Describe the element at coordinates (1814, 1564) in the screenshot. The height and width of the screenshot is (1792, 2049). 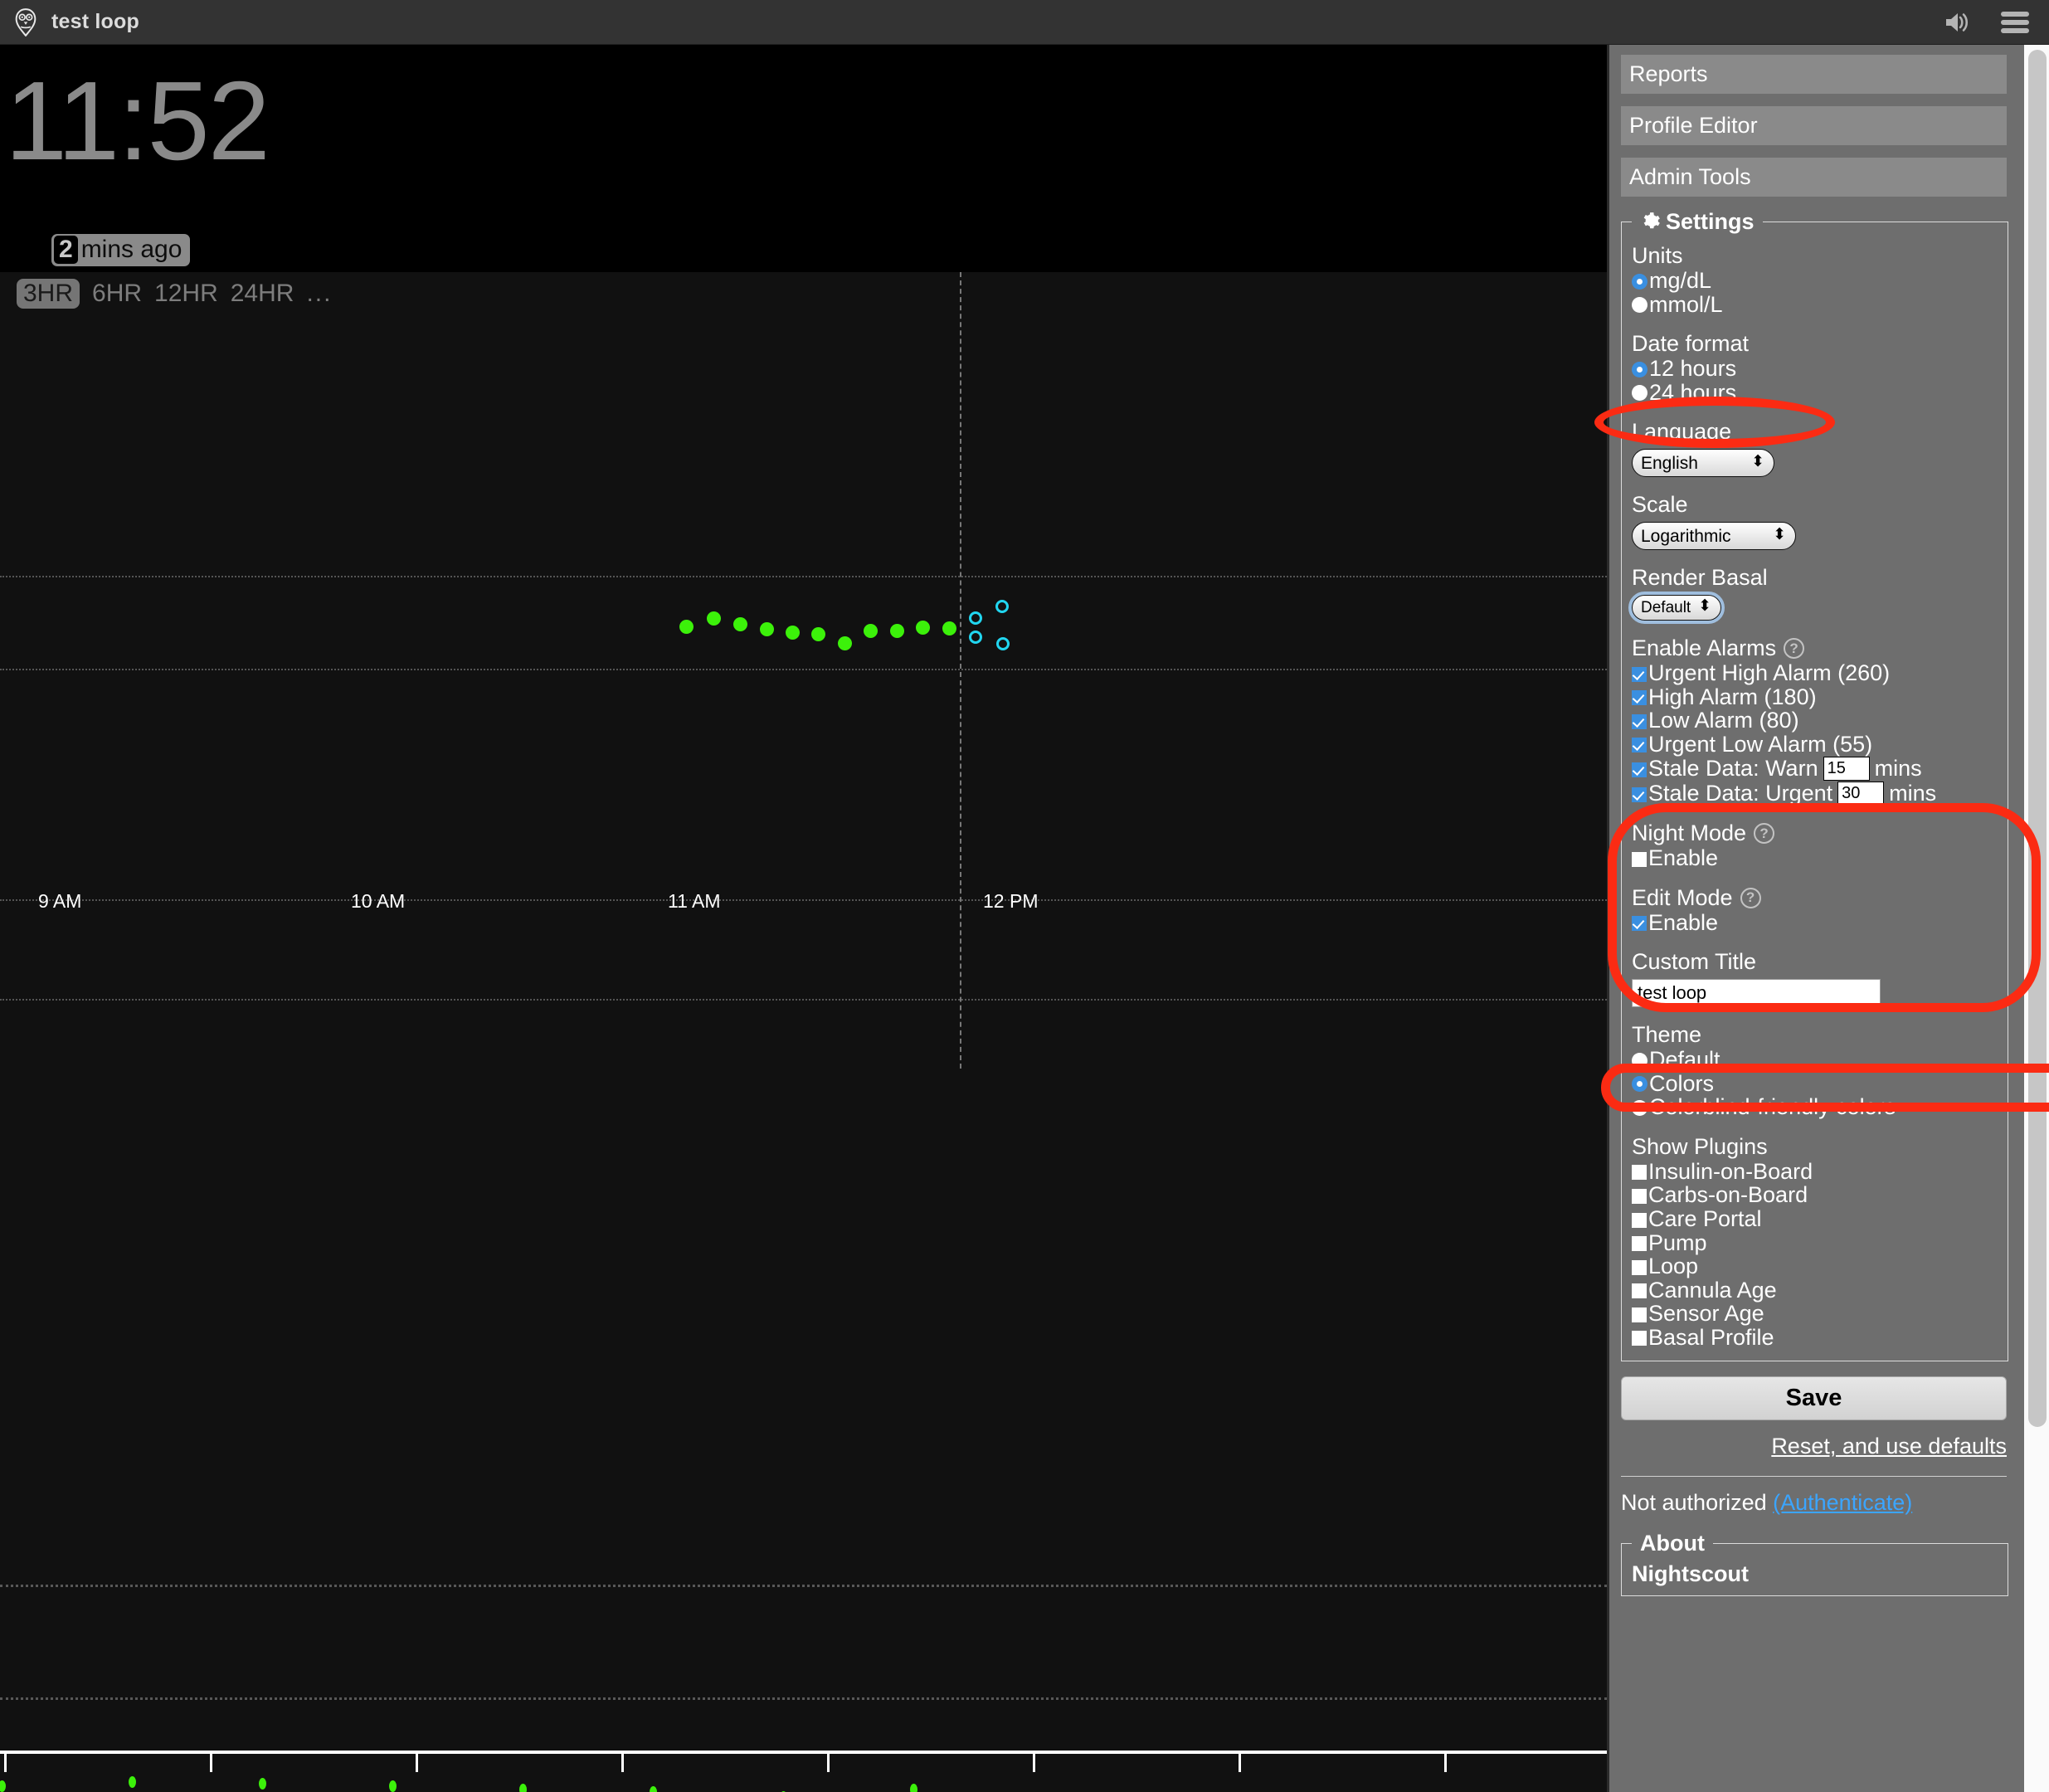
I see `about-fieldset: About Nightscout` at that location.